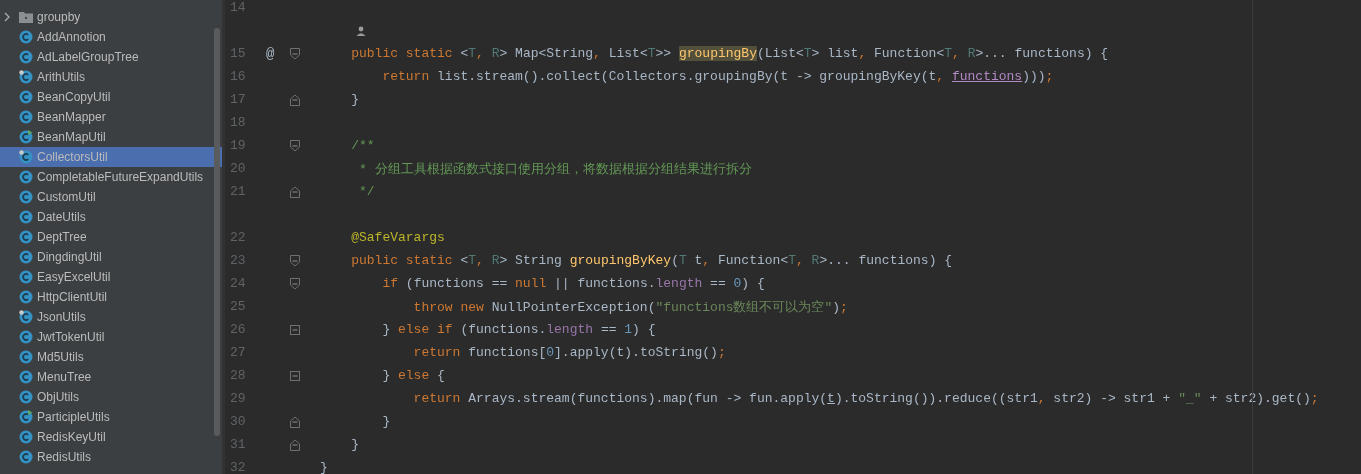 This screenshot has height=474, width=1361. I want to click on code-line: public static <T, R> Map<String, List<T>> groupingBy(List<T> list, Function<T, R>... functions) {, so click(729, 53).